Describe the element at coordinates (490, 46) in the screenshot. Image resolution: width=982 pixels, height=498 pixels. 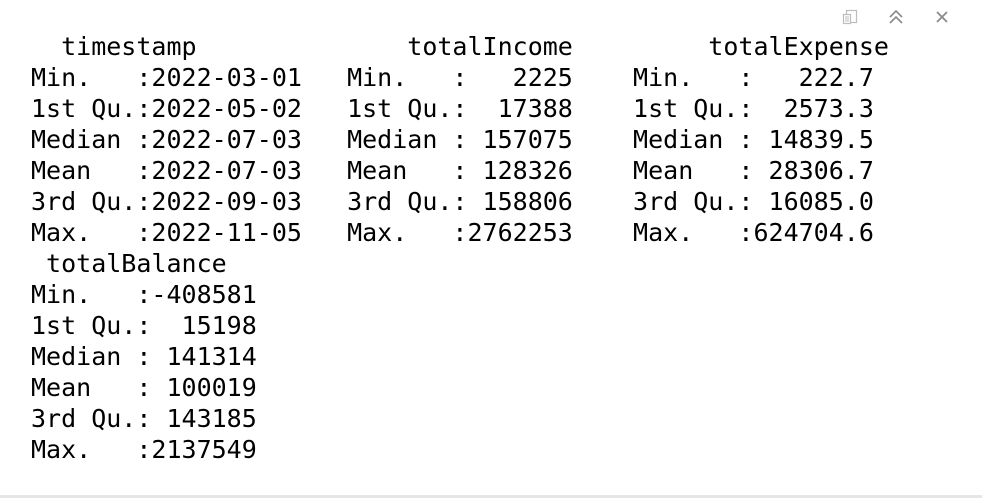
I see `summary-header-row: timestamp totalIncome totalExpense` at that location.